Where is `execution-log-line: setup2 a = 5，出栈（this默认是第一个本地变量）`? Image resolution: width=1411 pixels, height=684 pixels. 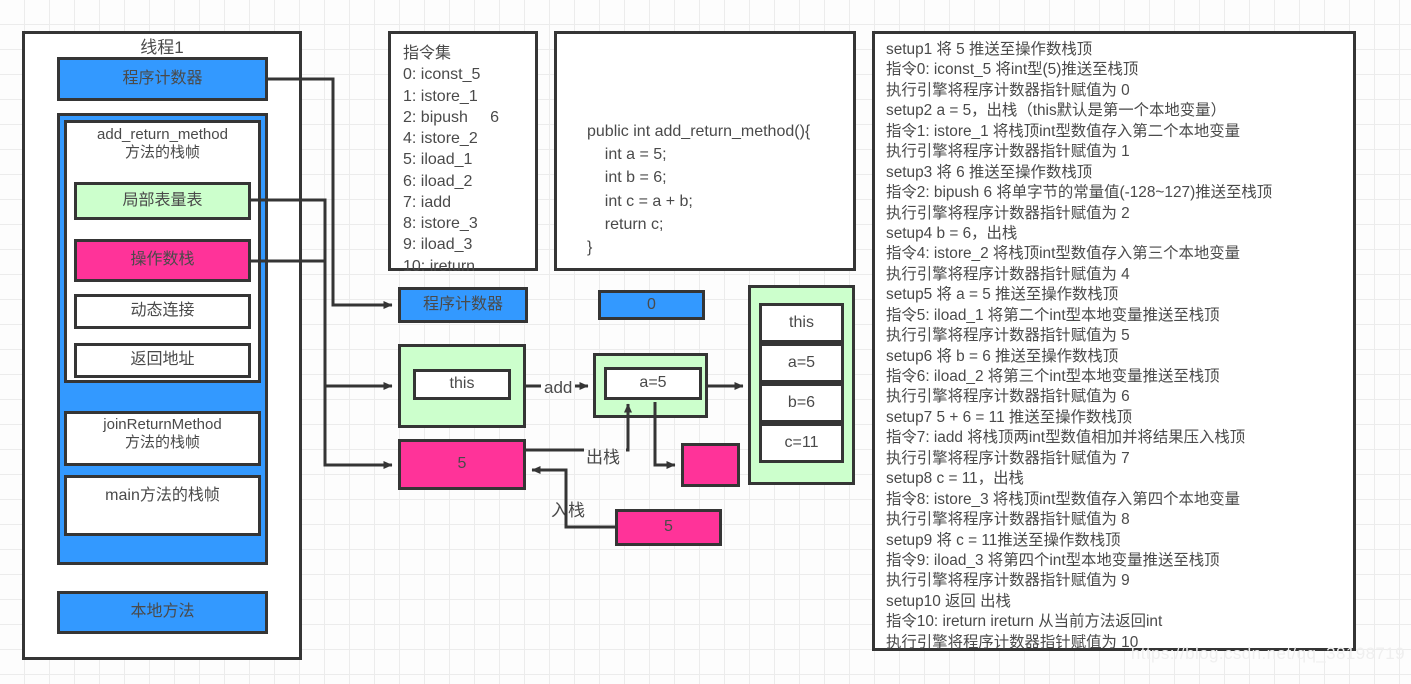 execution-log-line: setup2 a = 5，出栈（this默认是第一个本地变量） is located at coordinates (1056, 111).